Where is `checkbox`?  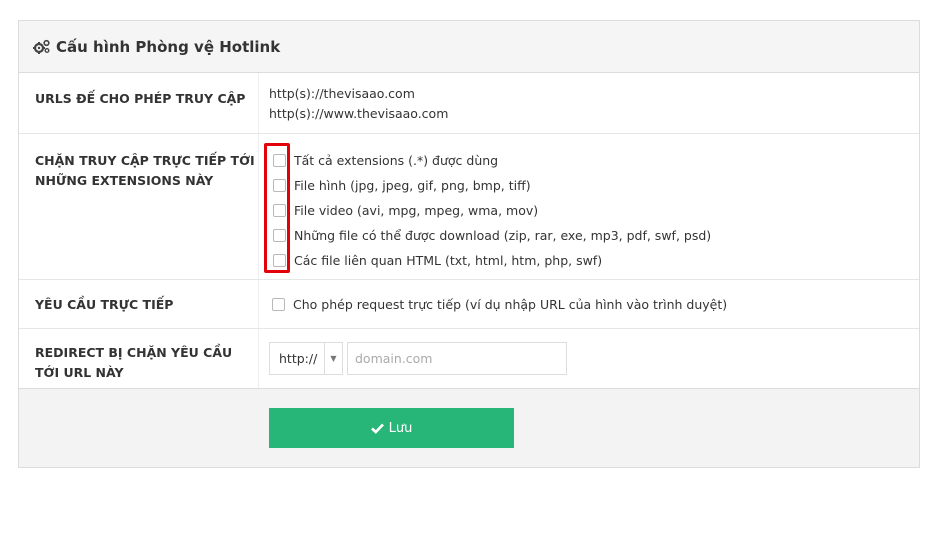
checkbox is located at coordinates (278, 304).